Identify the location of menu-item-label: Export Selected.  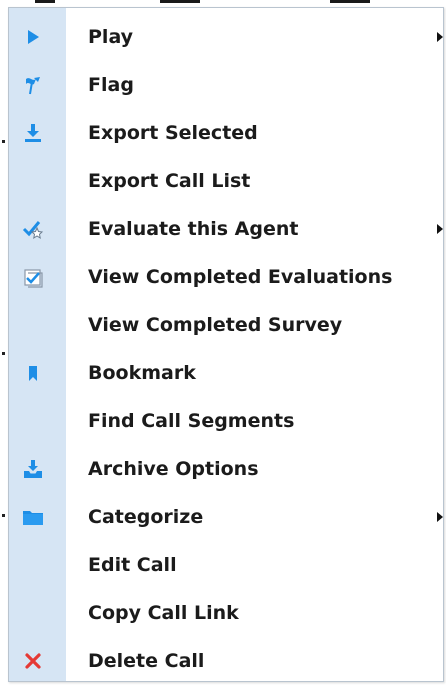
(173, 133).